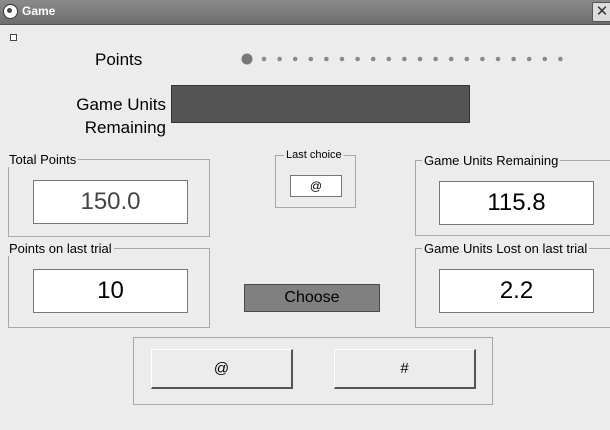  What do you see at coordinates (125, 127) in the screenshot?
I see `game-units-label-line2: Remaining` at bounding box center [125, 127].